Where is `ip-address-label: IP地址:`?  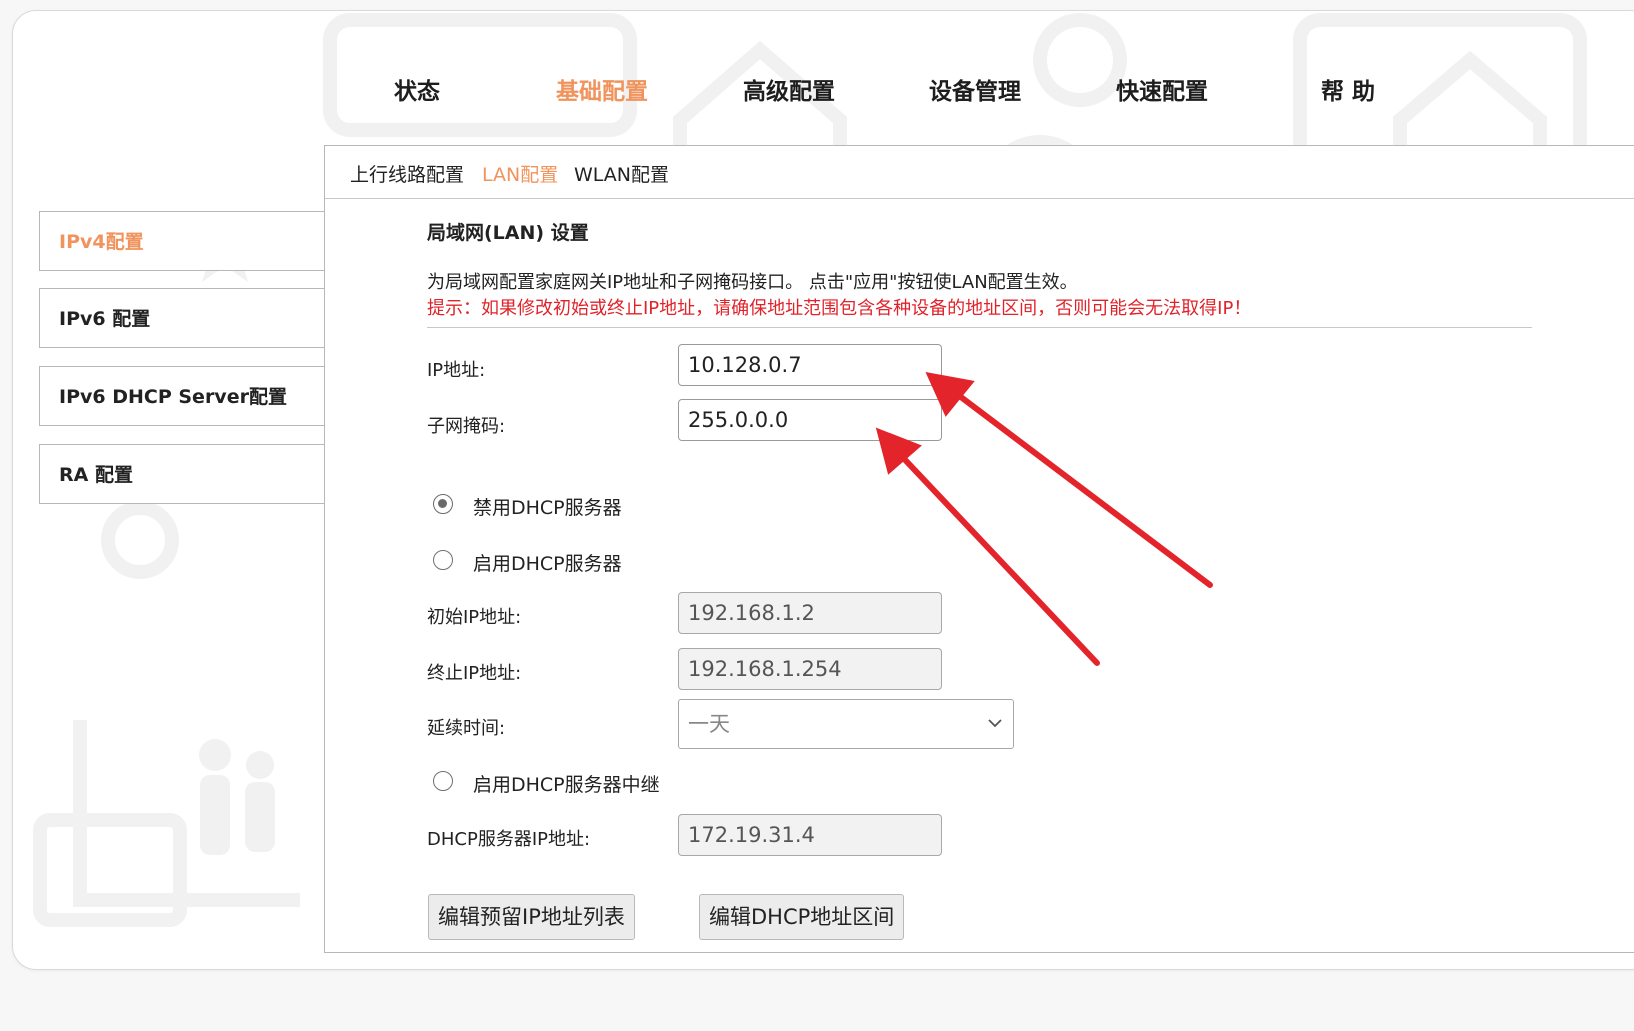
ip-address-label: IP地址: is located at coordinates (456, 370).